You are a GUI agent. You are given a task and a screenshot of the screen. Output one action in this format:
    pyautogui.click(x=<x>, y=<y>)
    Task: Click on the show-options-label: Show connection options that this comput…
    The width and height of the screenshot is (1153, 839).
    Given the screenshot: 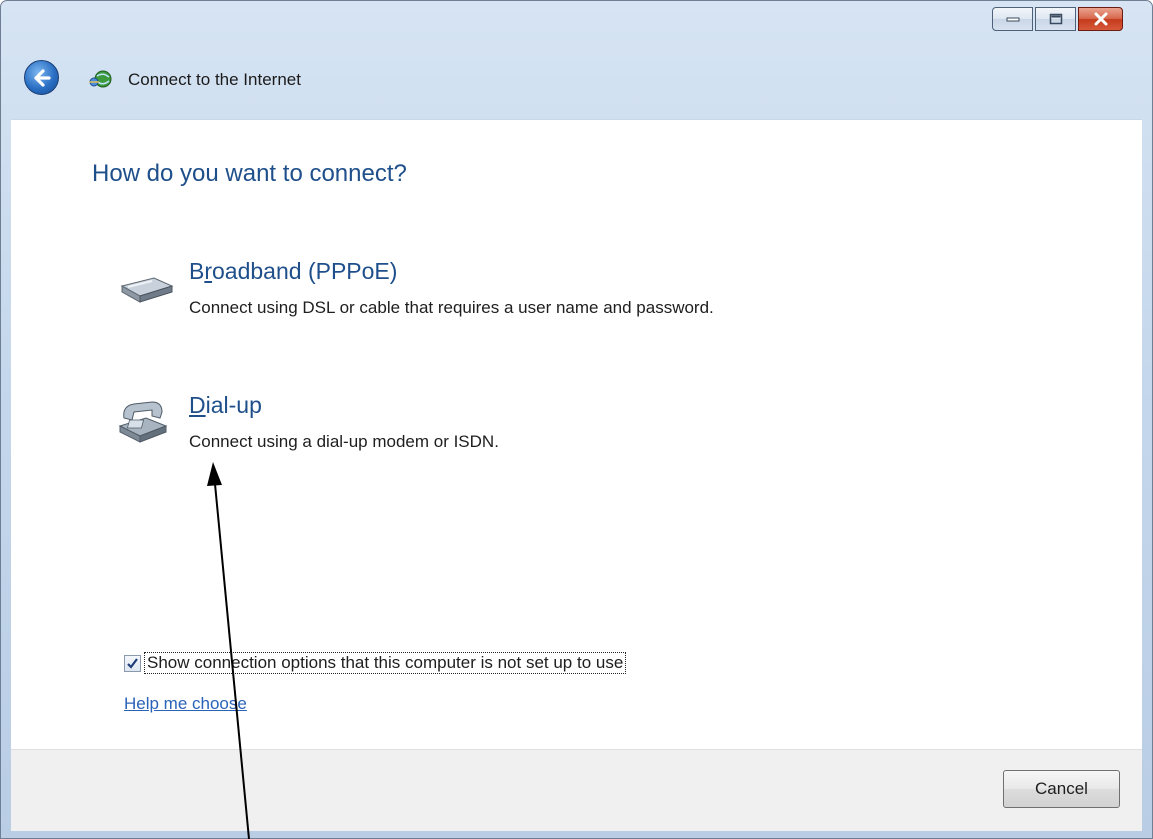 What is the action you would take?
    pyautogui.click(x=385, y=663)
    